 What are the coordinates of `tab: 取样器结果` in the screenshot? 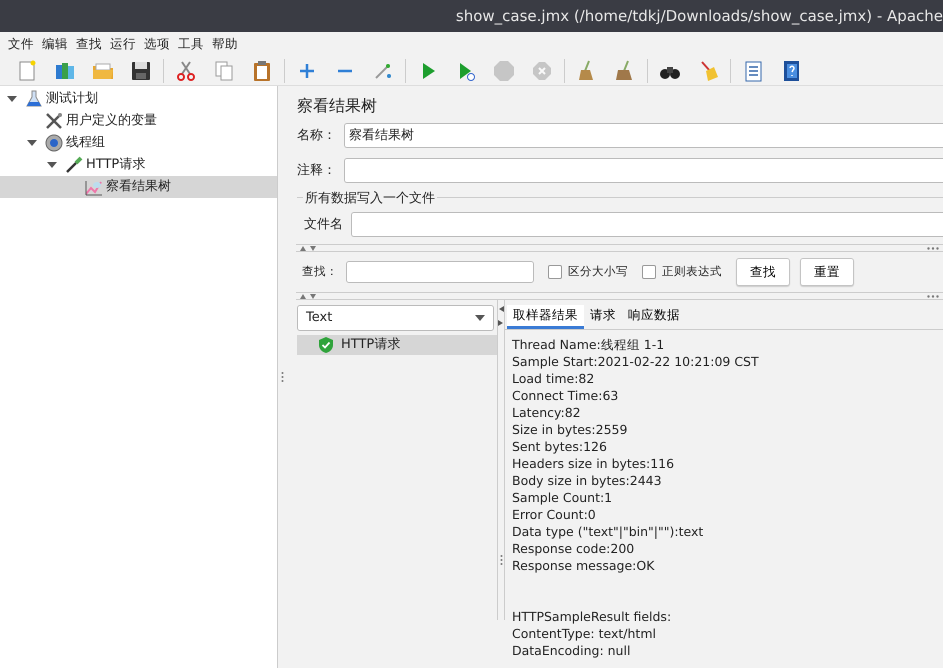 It's located at (545, 317).